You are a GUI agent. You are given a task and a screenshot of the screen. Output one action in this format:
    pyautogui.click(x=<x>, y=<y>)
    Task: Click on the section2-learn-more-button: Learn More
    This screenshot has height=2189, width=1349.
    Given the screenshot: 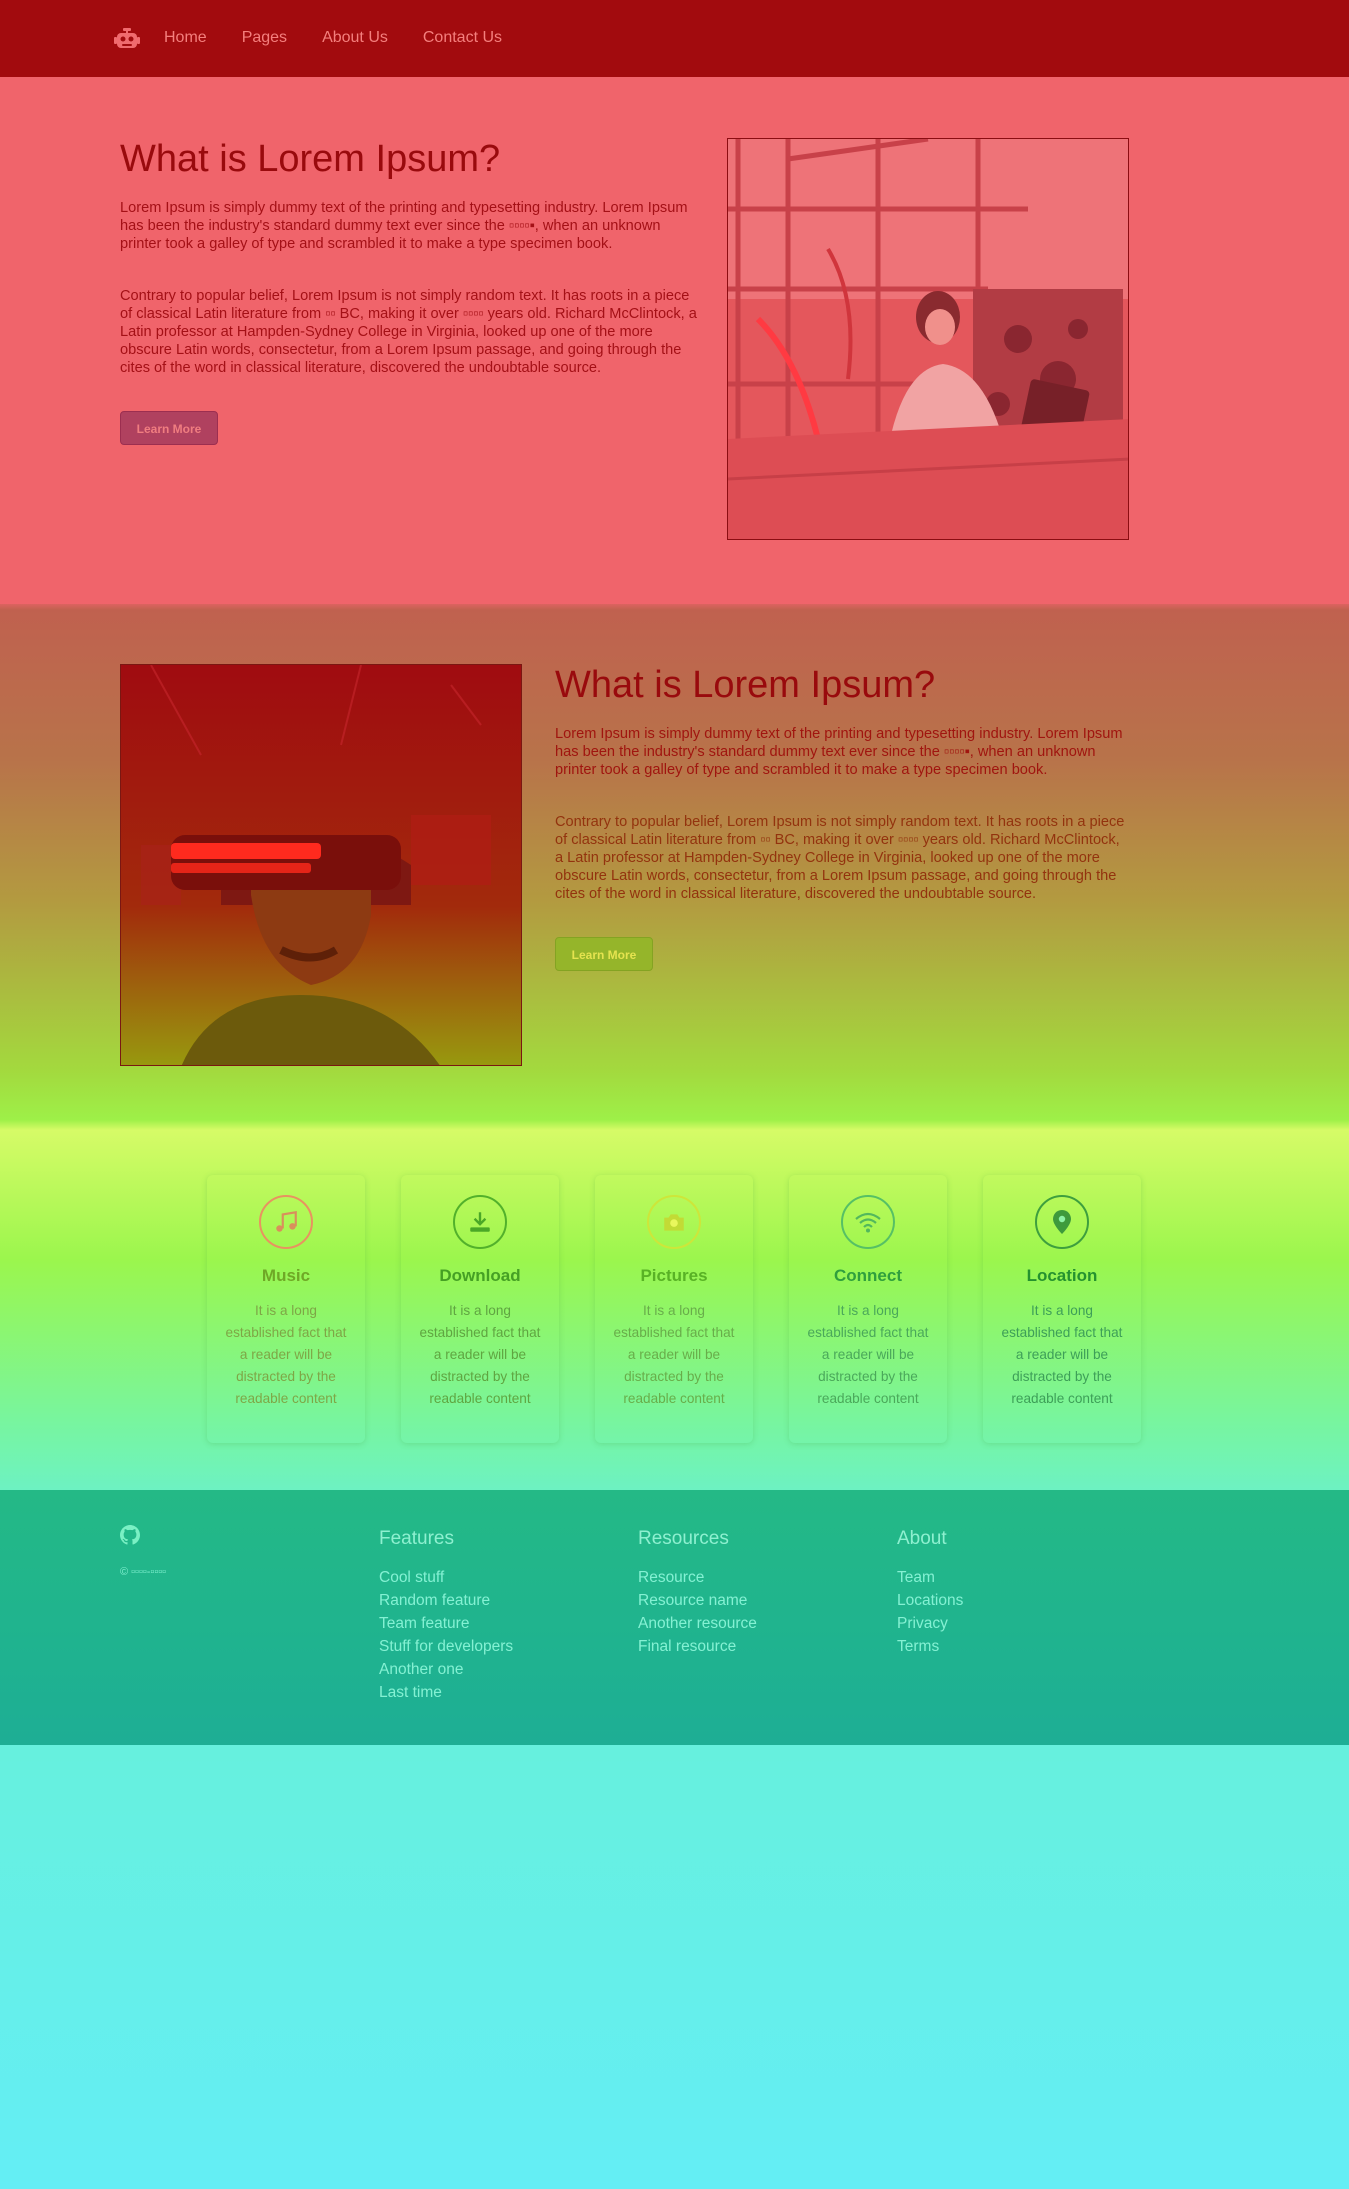 What is the action you would take?
    pyautogui.click(x=604, y=954)
    